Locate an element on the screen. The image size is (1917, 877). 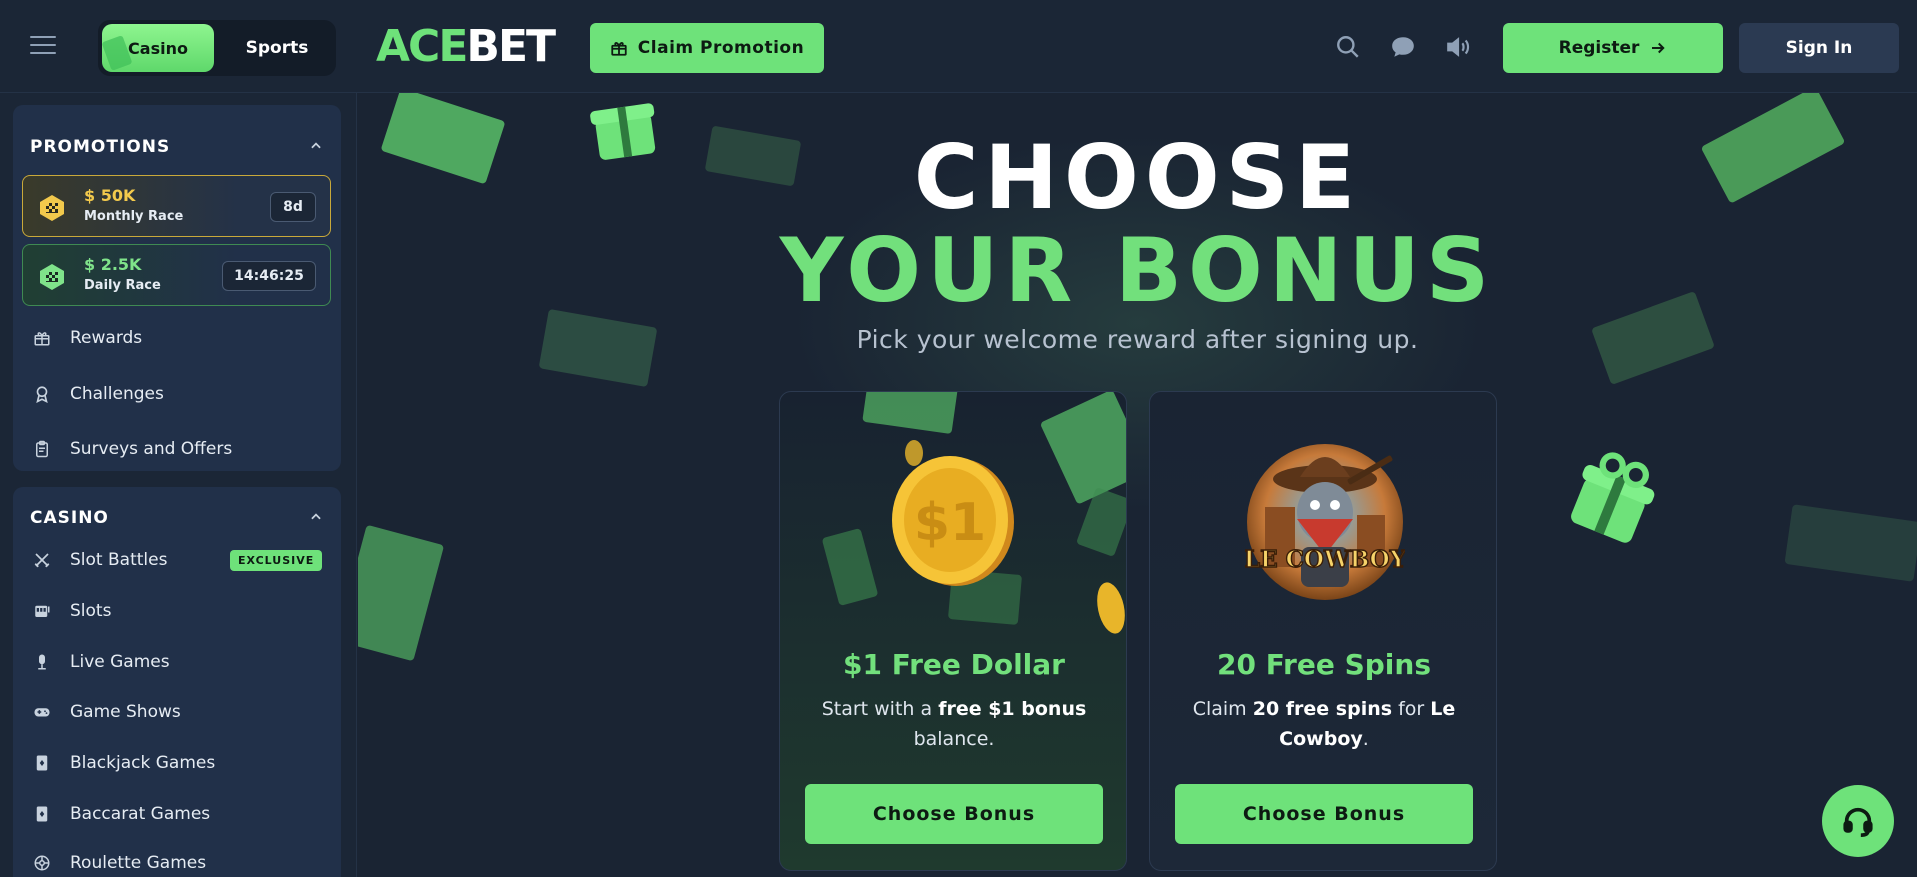
monthly-race-countdown: 8d is located at coordinates (293, 207).